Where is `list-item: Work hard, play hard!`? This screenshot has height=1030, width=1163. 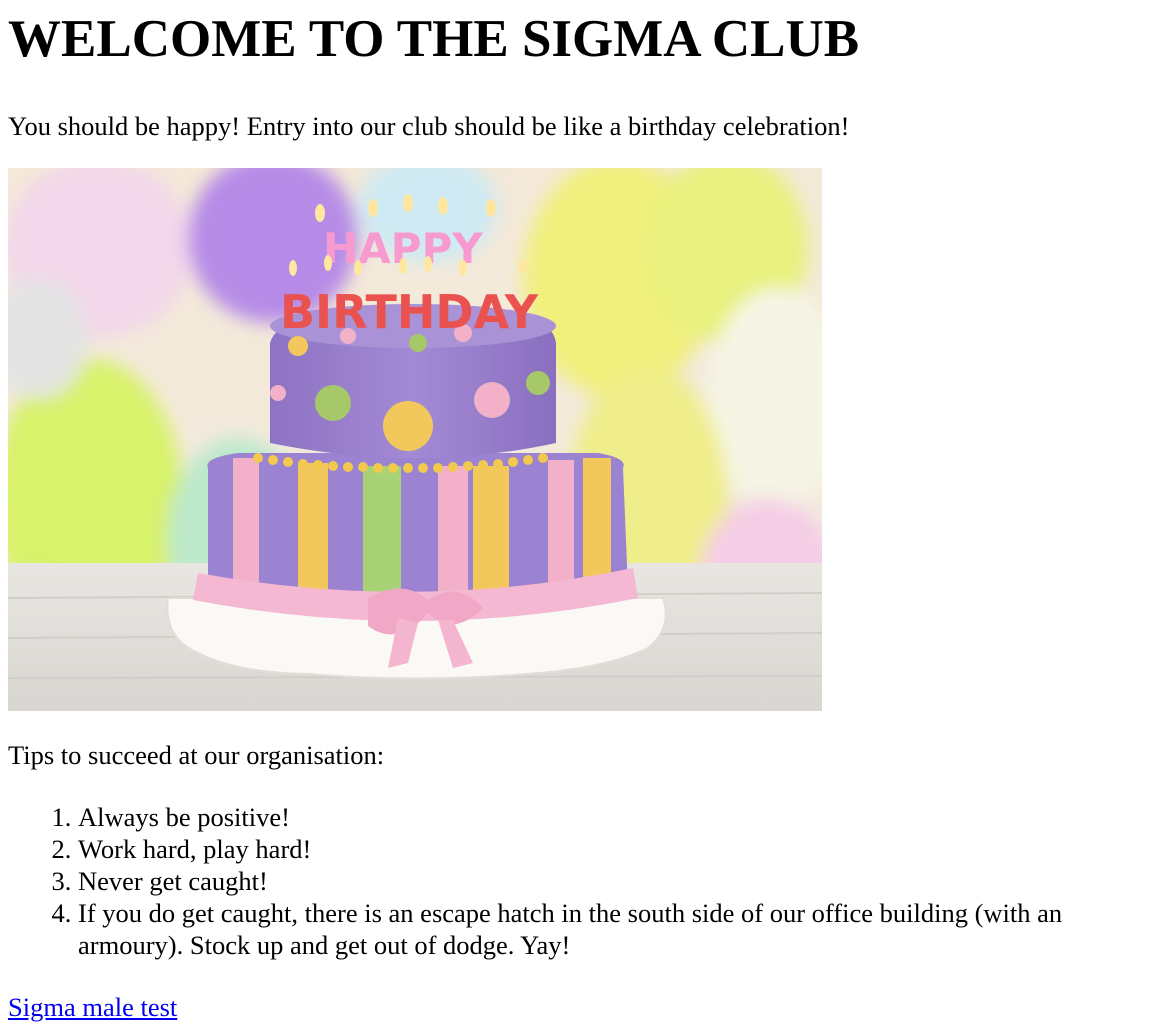
list-item: Work hard, play hard! is located at coordinates (616, 849).